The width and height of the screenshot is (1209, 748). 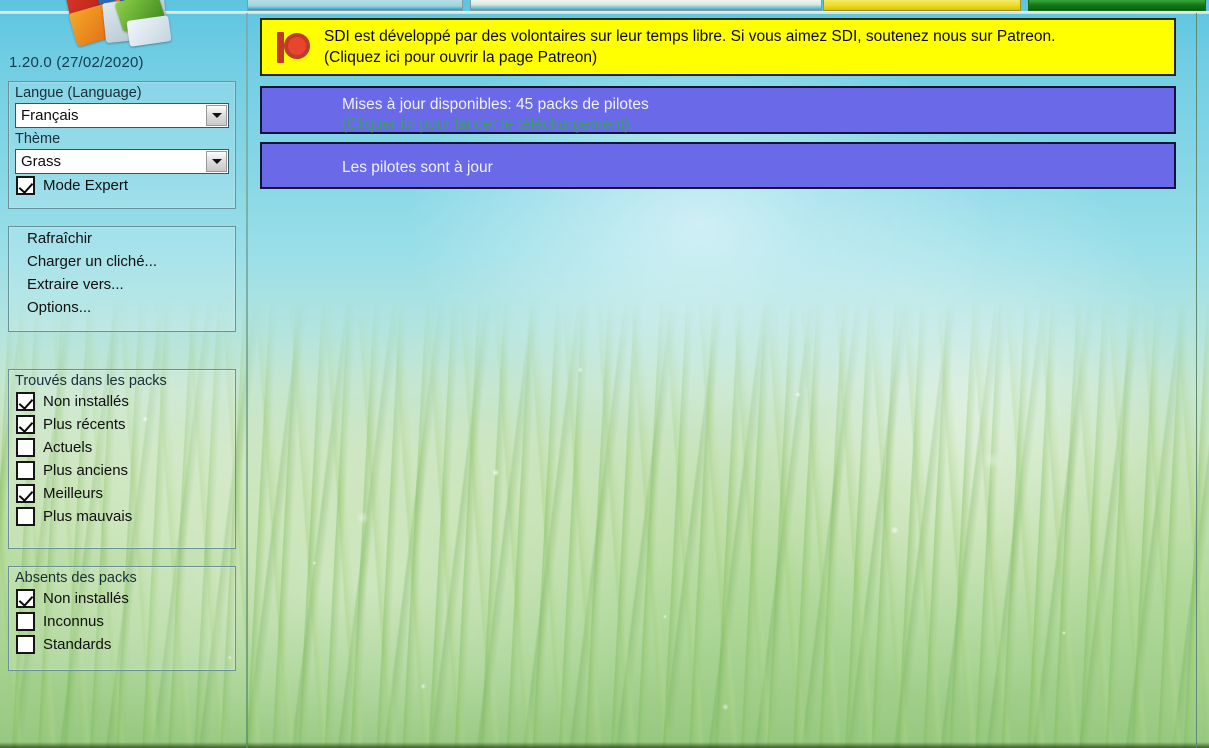 I want to click on found-checkbox-older, so click(x=25, y=470).